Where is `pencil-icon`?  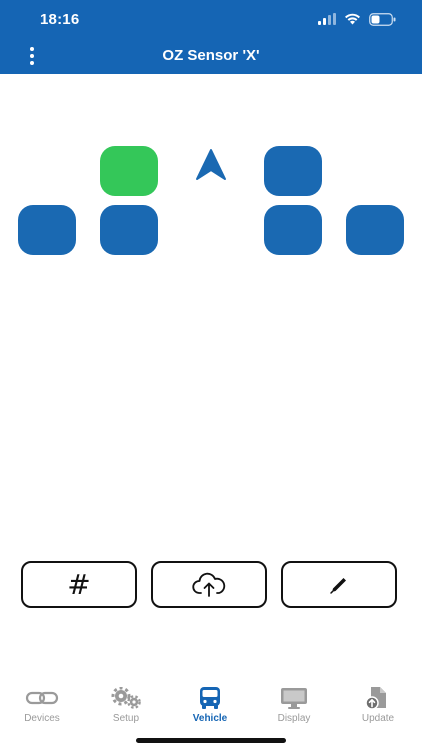
pencil-icon is located at coordinates (338, 585).